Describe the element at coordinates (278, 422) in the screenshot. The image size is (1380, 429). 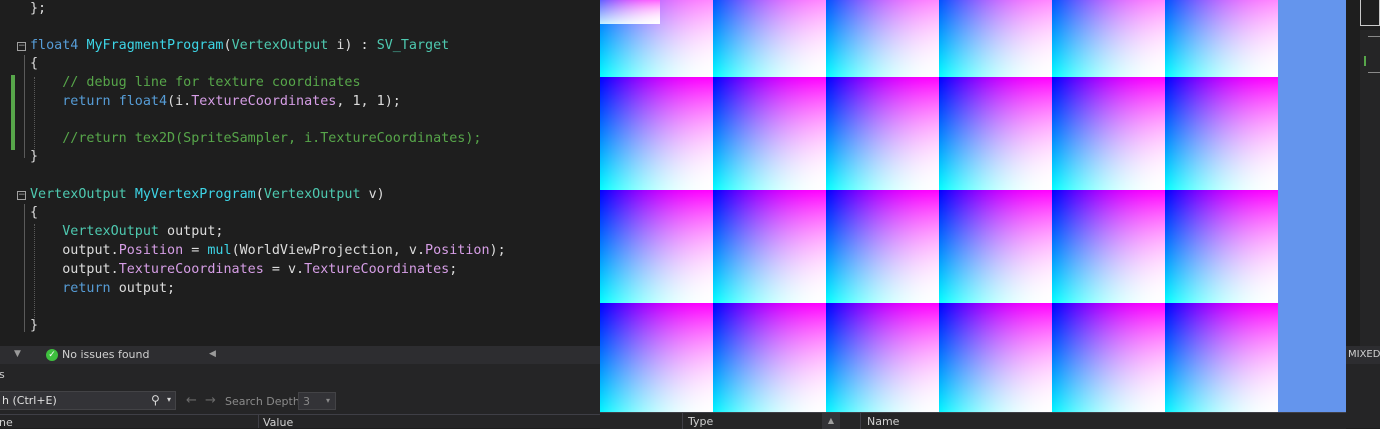
I see `column-header-value: Value` at that location.